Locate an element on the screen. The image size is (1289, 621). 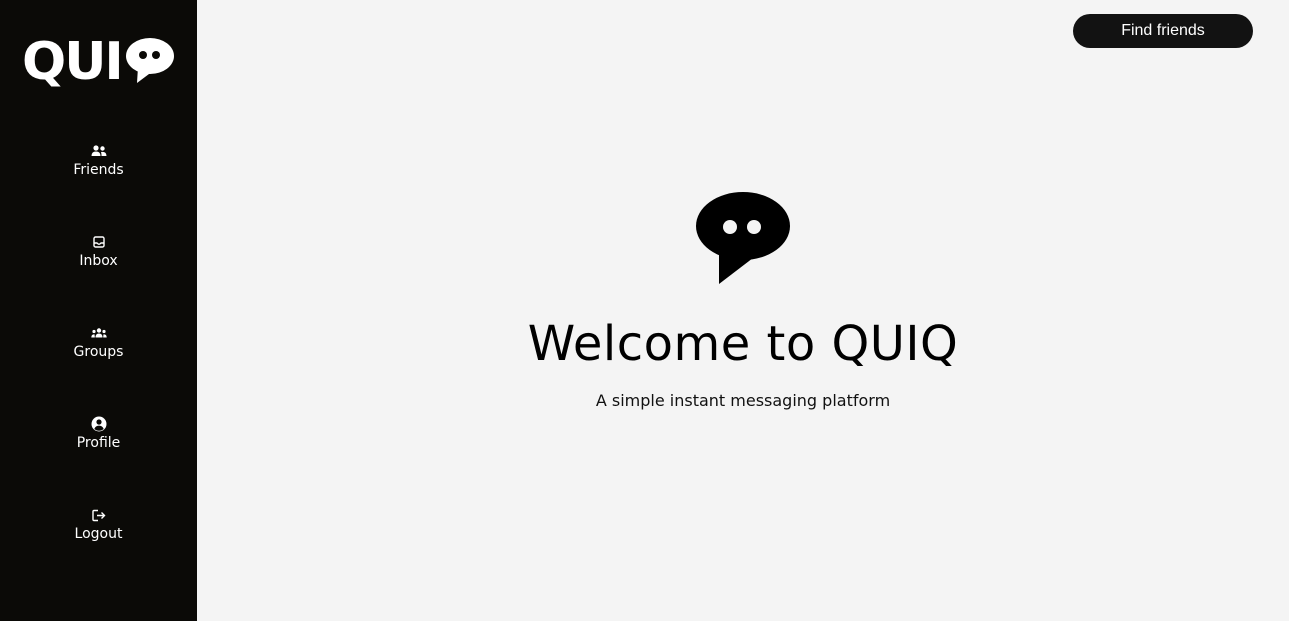
logo-chat-bubble-icon is located at coordinates (150, 63).